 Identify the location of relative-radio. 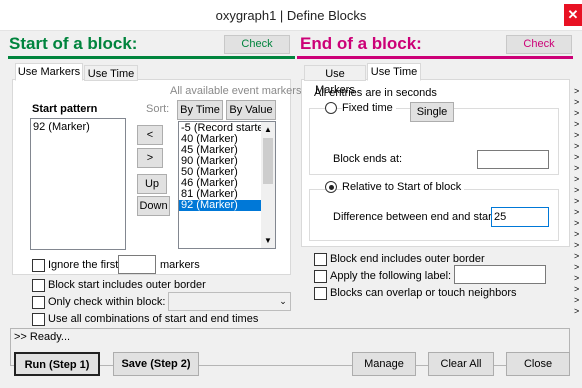
(331, 187).